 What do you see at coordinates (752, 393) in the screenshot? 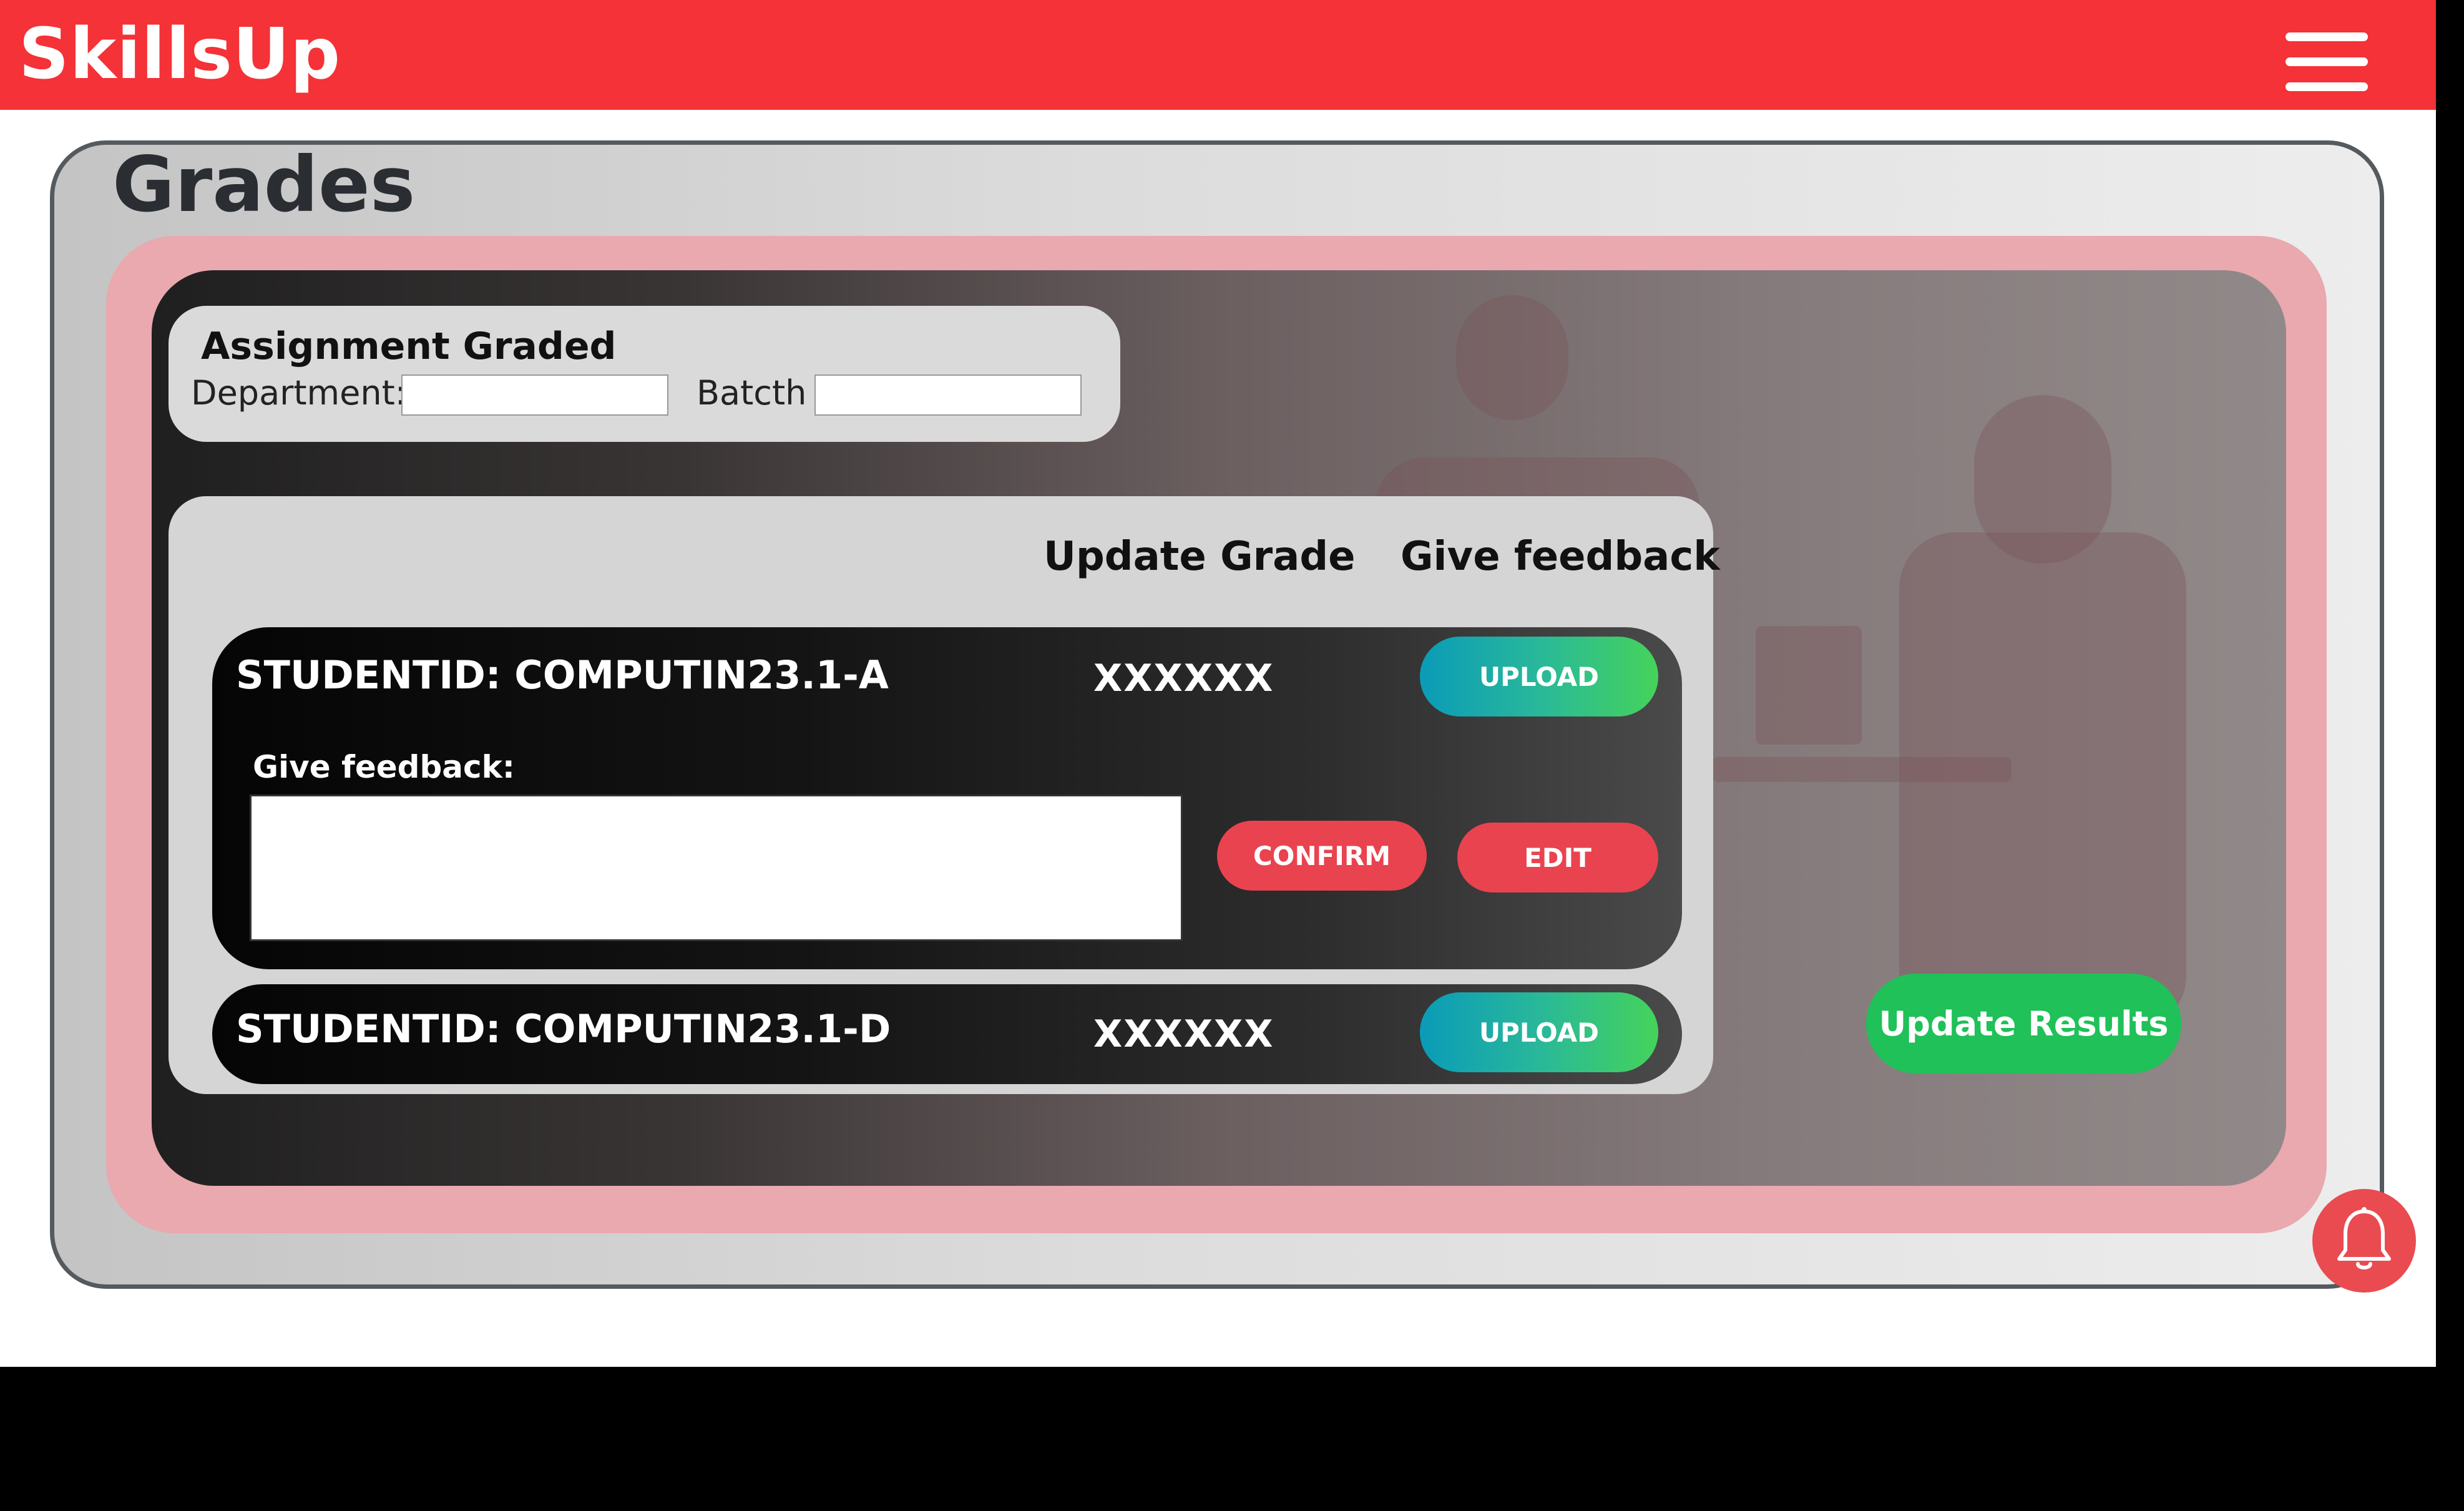
I see `batch-label: Batcth` at bounding box center [752, 393].